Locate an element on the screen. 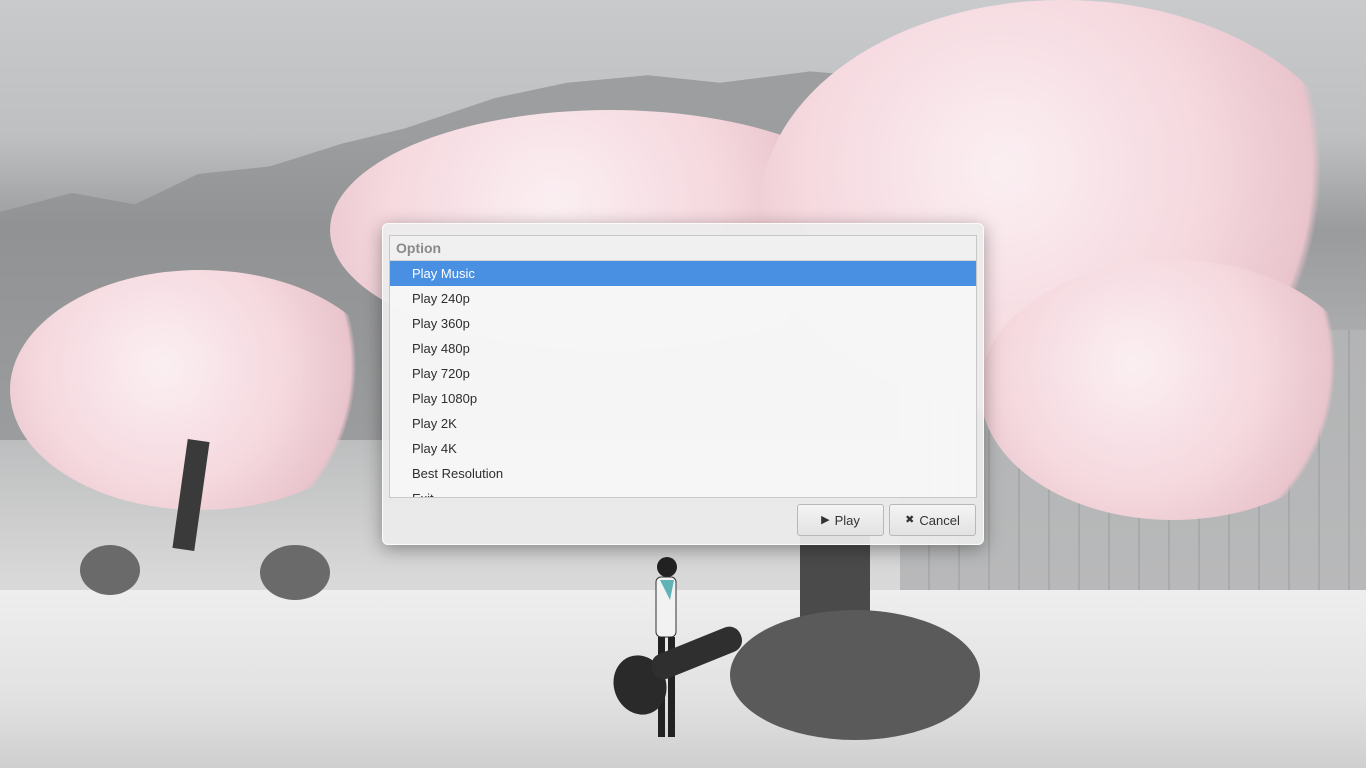 This screenshot has height=768, width=1366. list-item-option: Play 4K is located at coordinates (683, 448).